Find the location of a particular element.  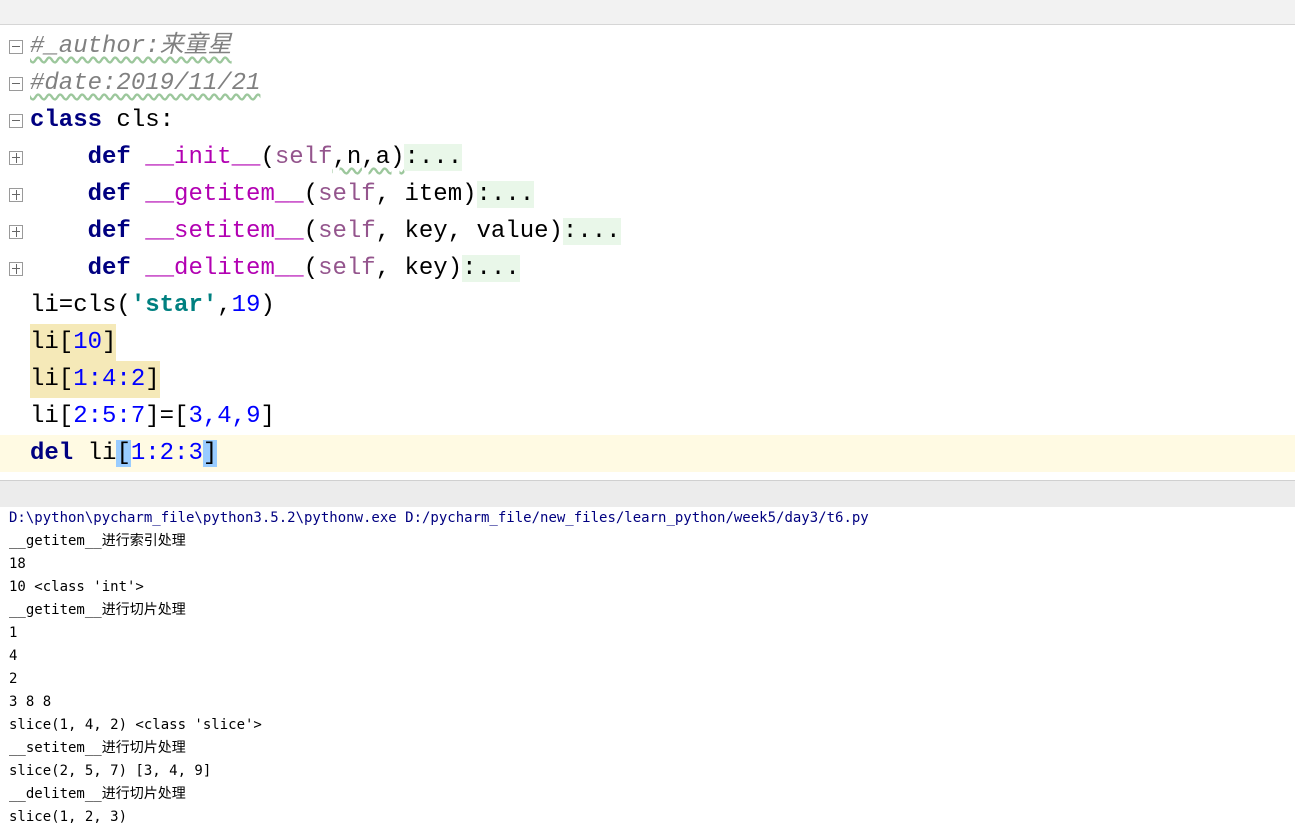

number-literal: 10 is located at coordinates (88, 342).